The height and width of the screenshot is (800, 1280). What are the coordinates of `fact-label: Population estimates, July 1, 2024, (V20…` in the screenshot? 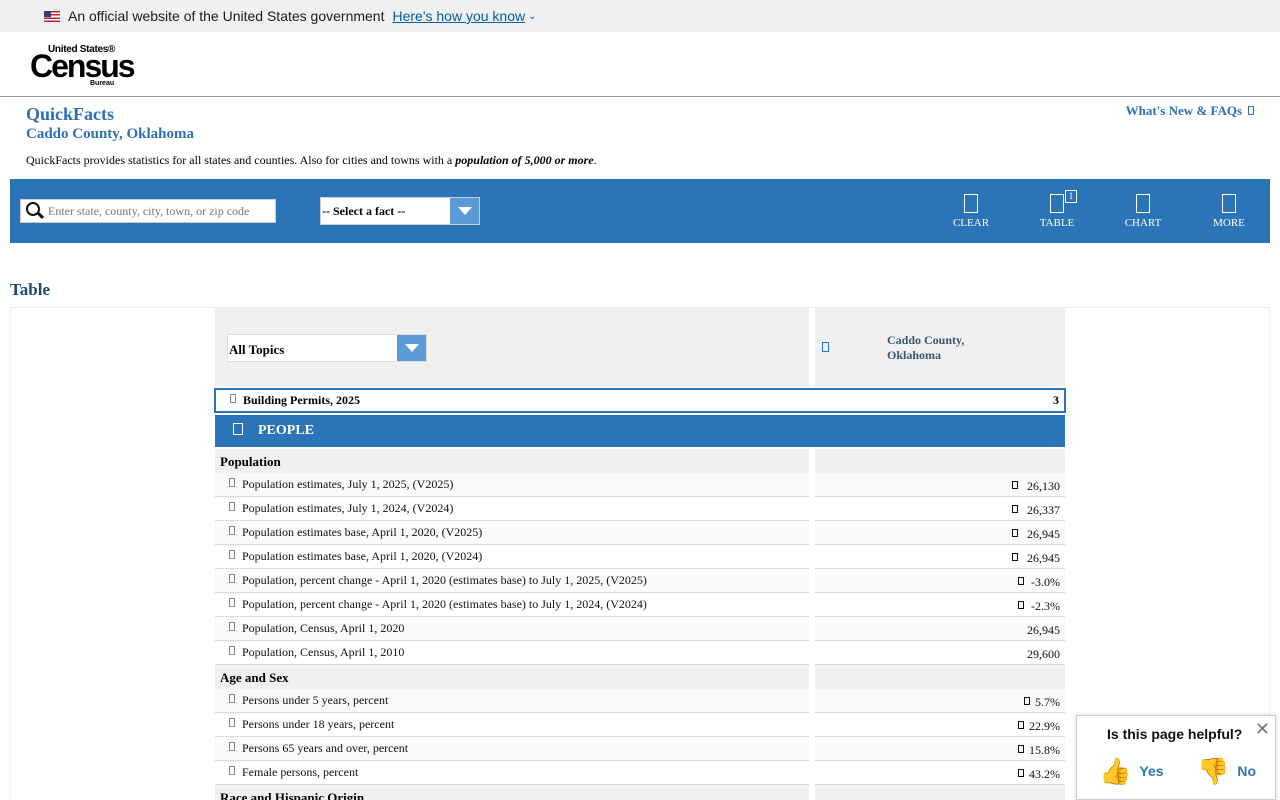 It's located at (348, 508).